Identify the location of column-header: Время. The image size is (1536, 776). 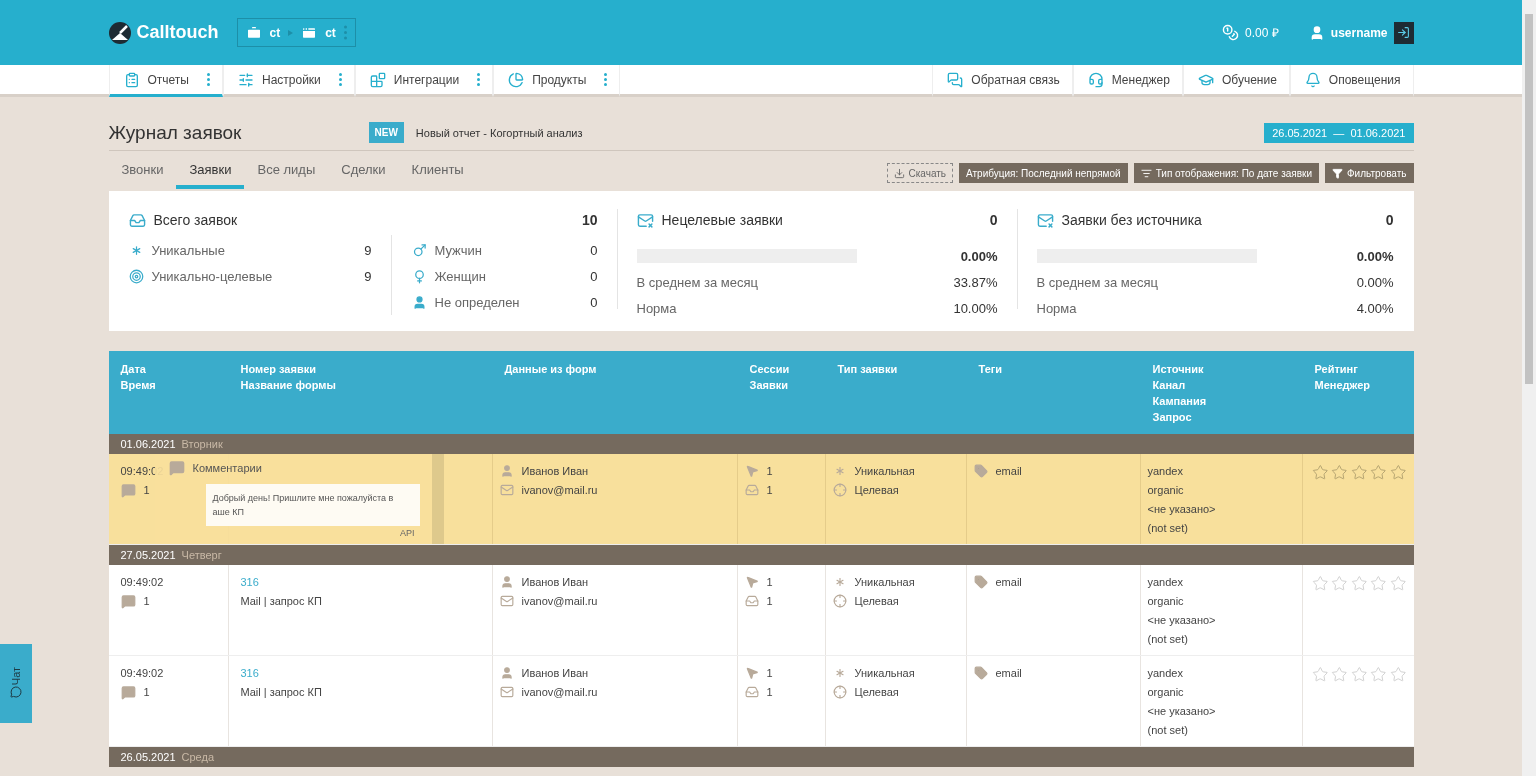
(168, 385).